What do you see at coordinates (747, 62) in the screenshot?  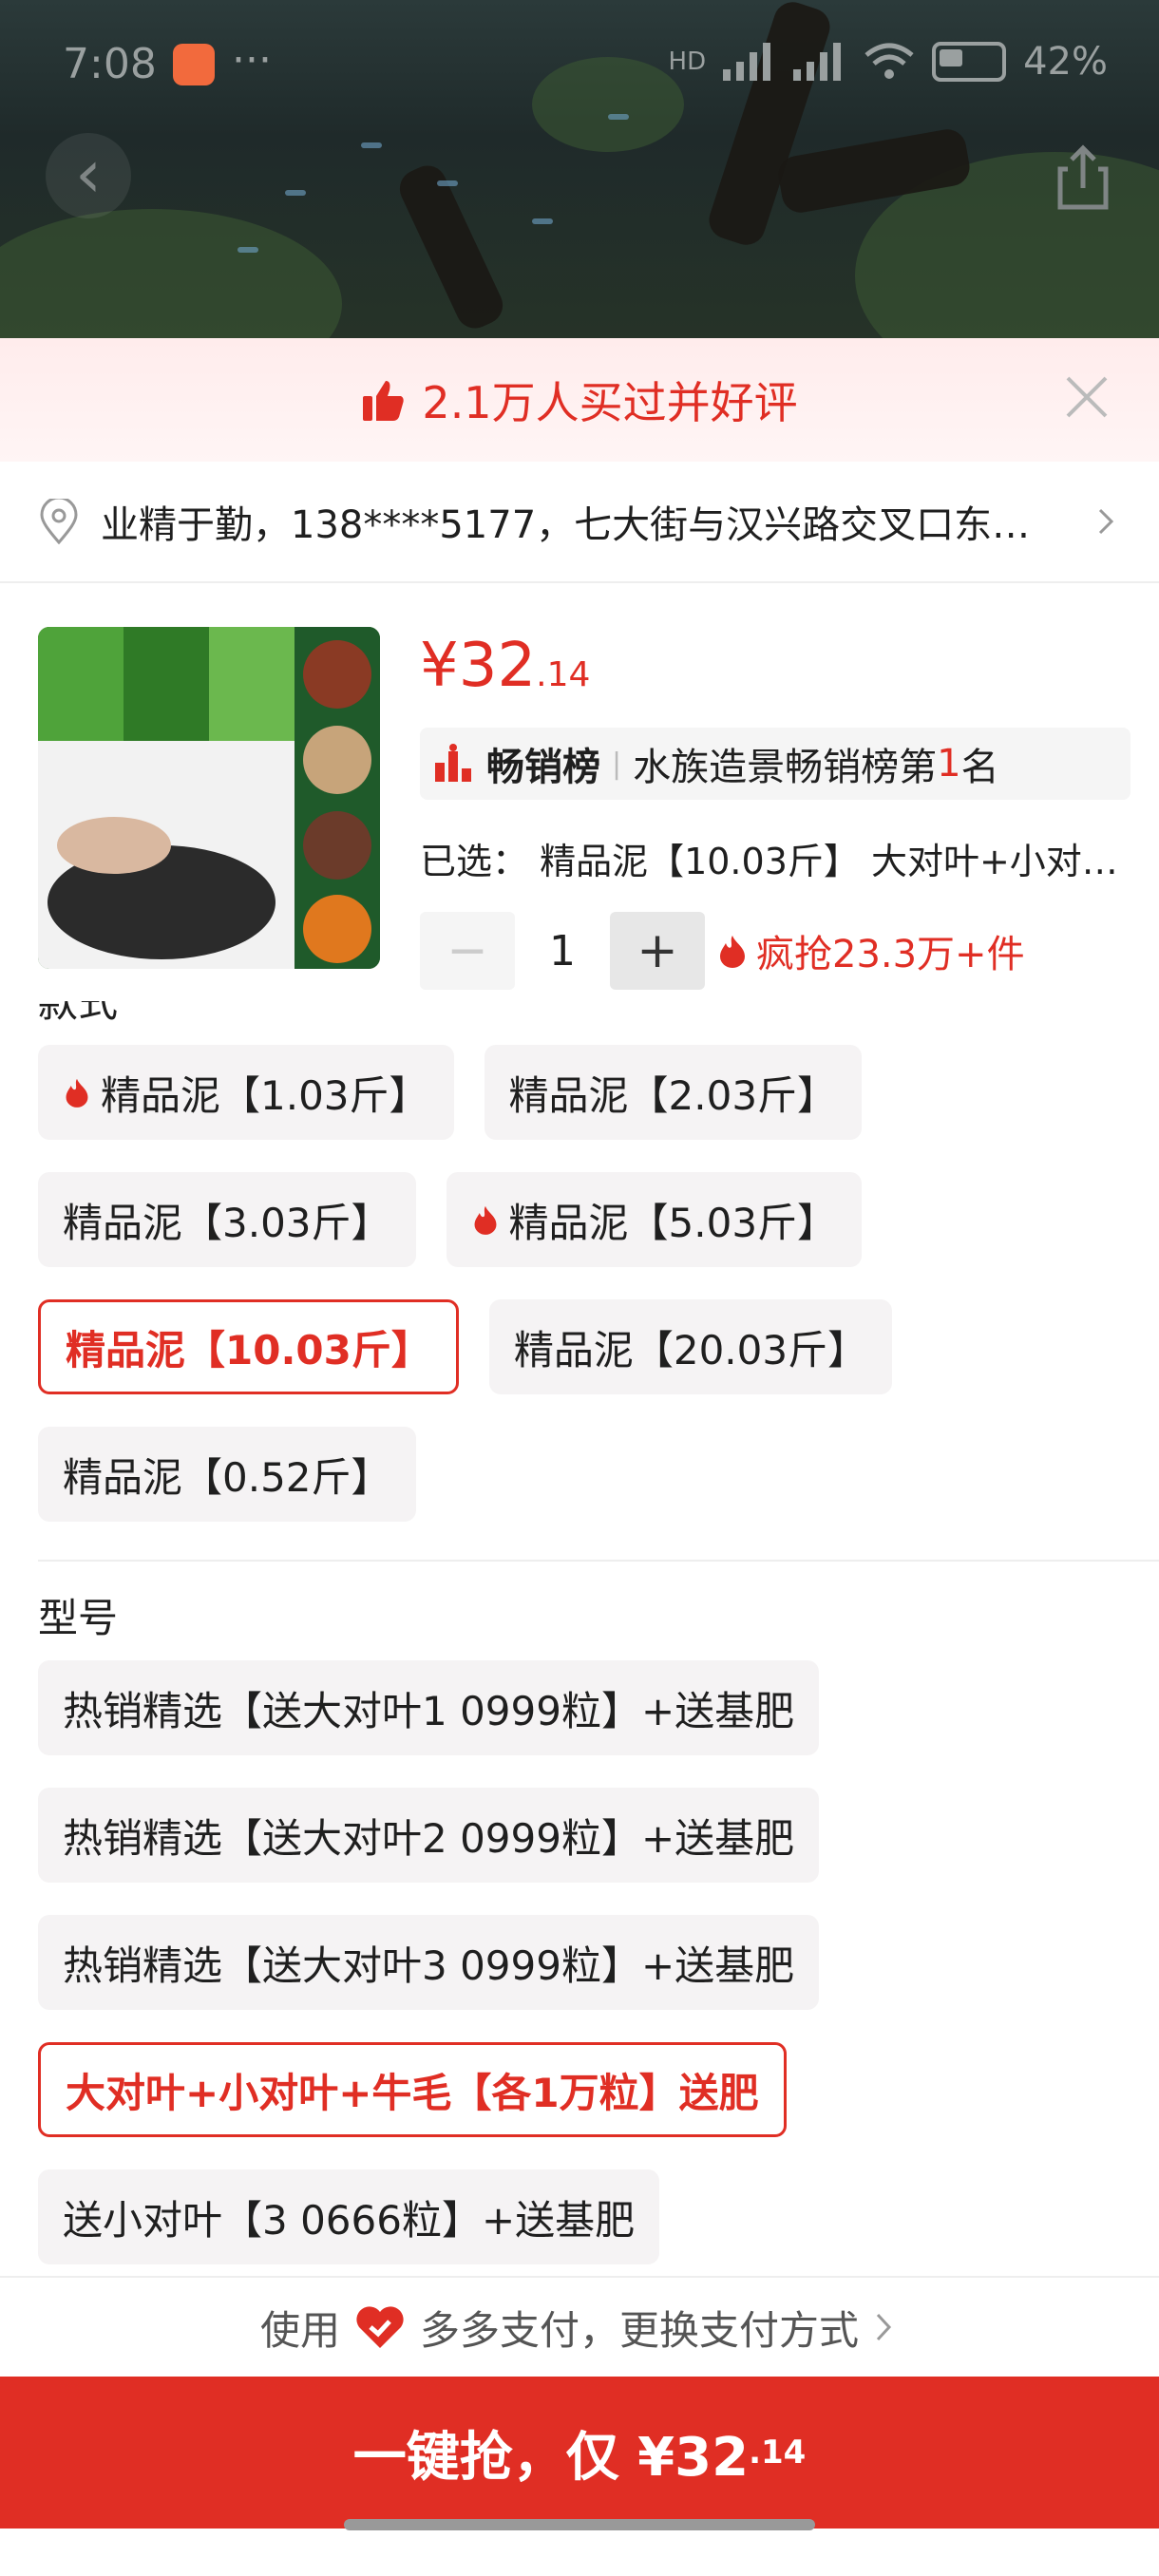 I see `signal-icon` at bounding box center [747, 62].